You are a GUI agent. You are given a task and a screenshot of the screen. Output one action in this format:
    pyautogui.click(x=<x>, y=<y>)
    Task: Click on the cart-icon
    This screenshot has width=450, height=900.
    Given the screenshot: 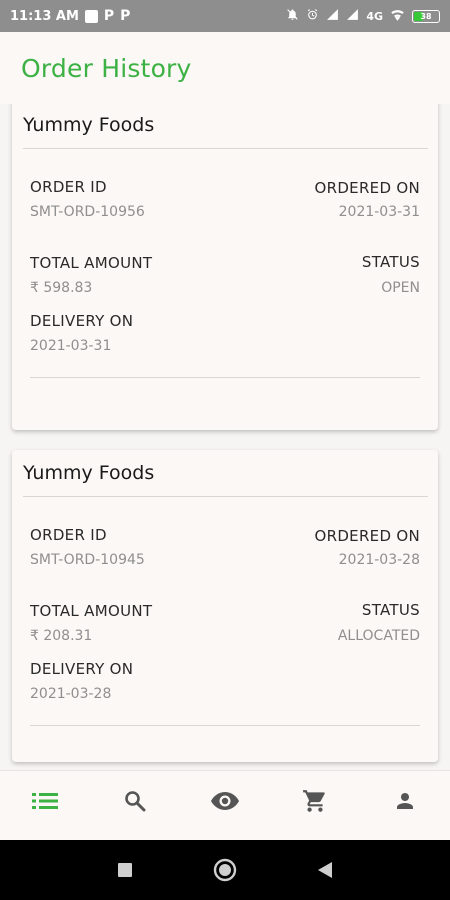 What is the action you would take?
    pyautogui.click(x=314, y=800)
    